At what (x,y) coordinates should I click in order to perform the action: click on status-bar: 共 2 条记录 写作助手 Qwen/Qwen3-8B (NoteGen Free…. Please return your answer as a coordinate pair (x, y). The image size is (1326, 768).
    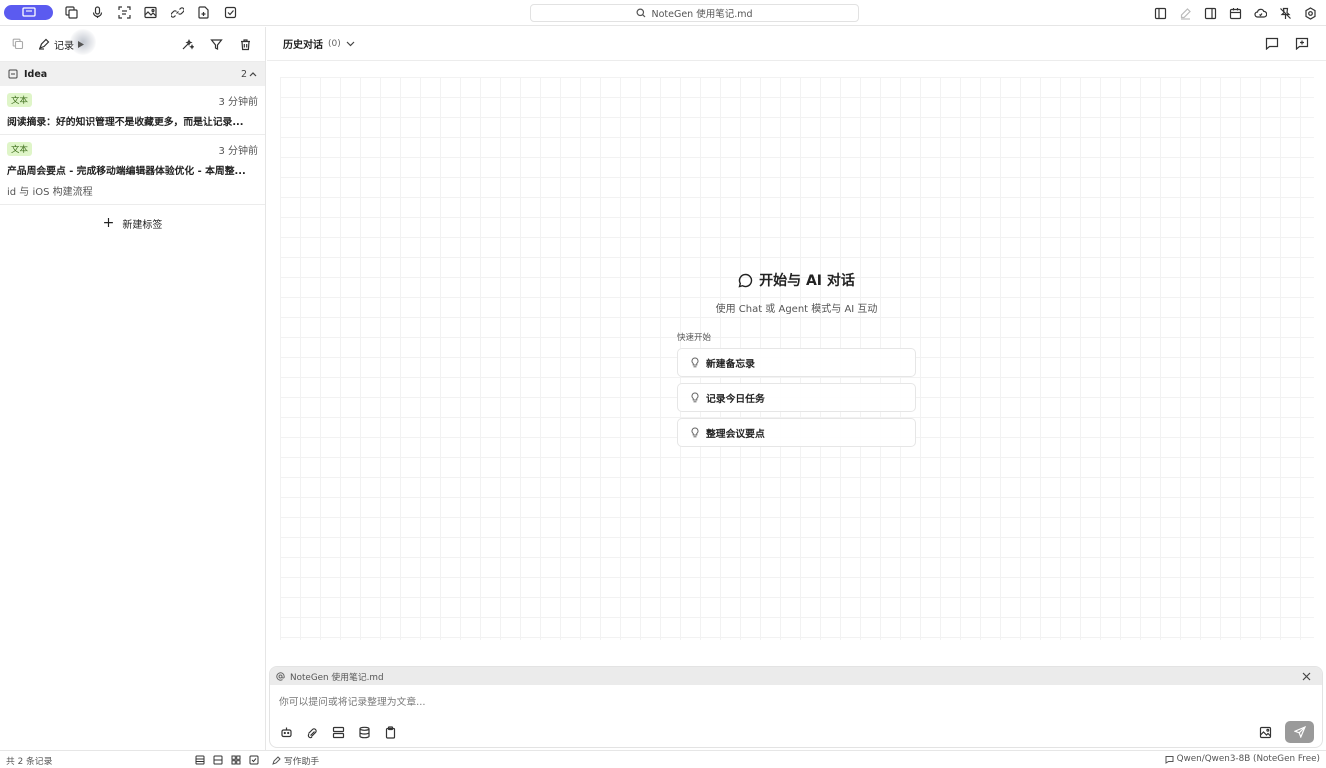
    Looking at the image, I should click on (663, 759).